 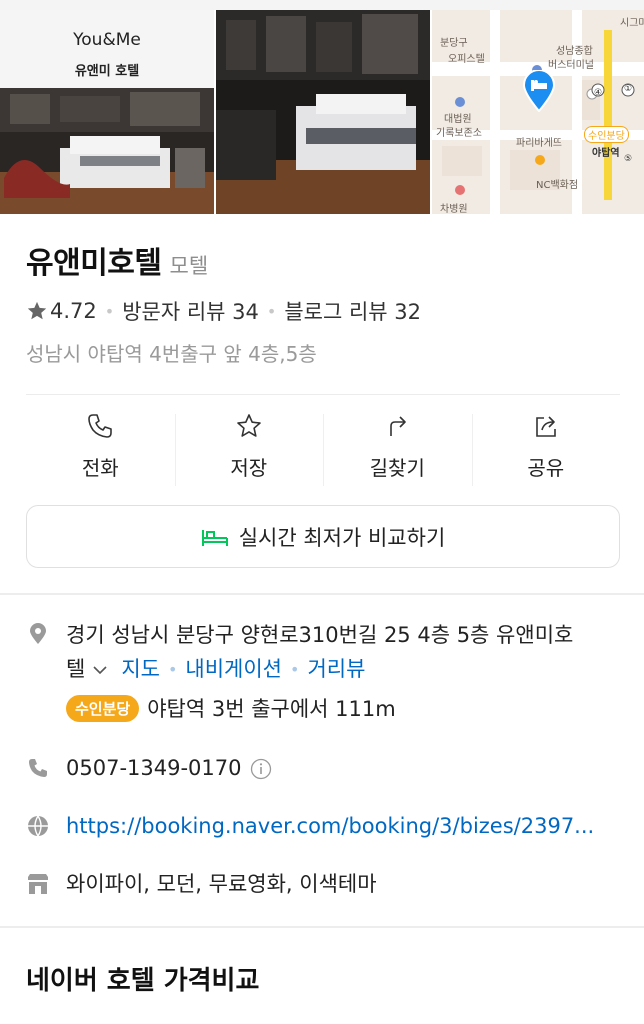 I want to click on location-pin-icon, so click(x=38, y=633).